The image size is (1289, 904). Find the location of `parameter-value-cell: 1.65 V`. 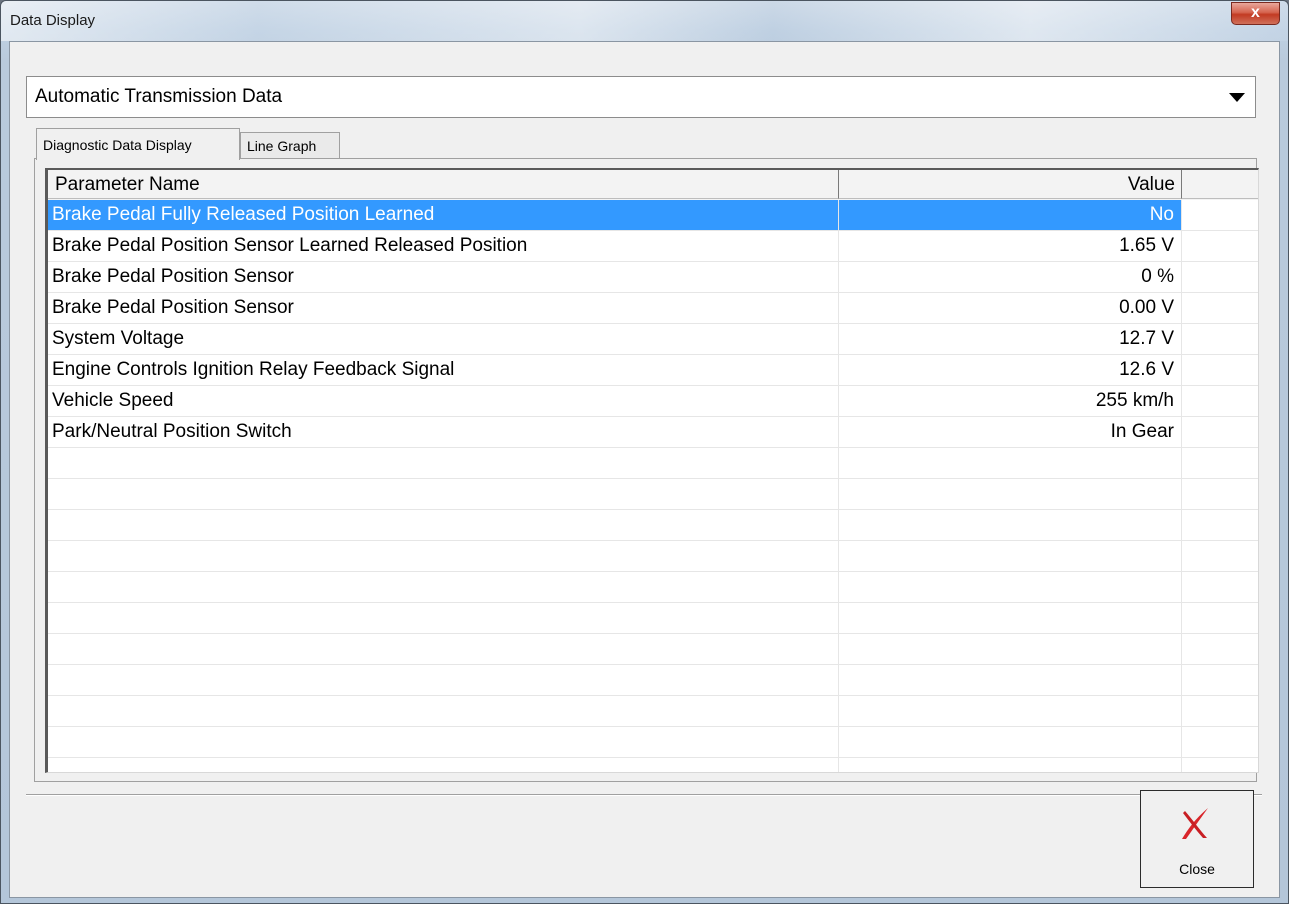

parameter-value-cell: 1.65 V is located at coordinates (1010, 246).